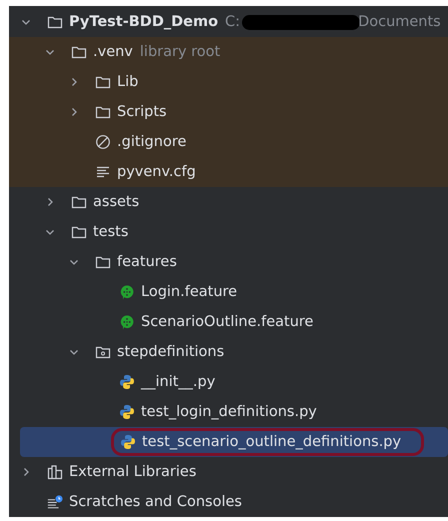 The image size is (448, 521). I want to click on file-name: Scripts, so click(142, 112).